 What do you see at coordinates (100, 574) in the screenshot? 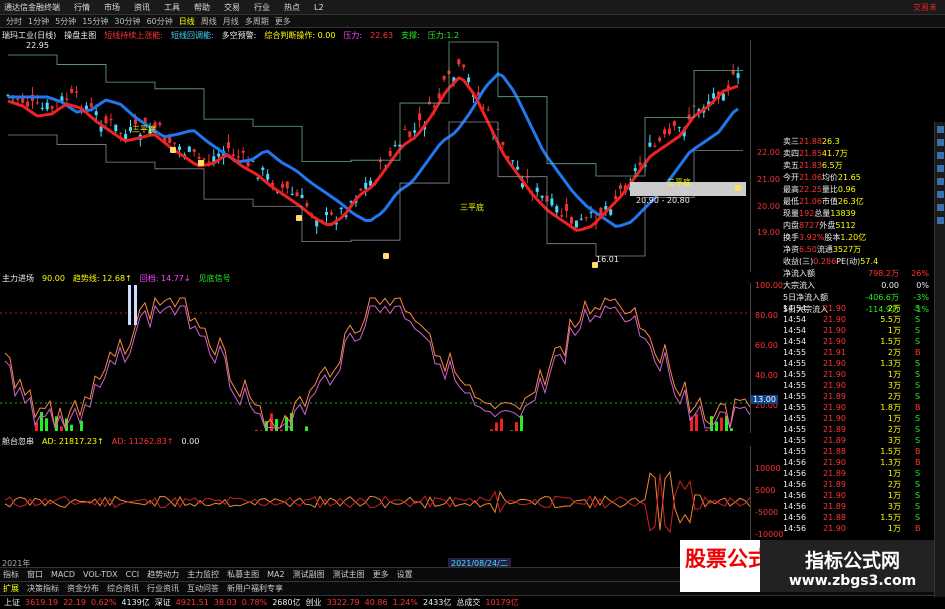
I see `indicator-tab: VOL-TDX` at bounding box center [100, 574].